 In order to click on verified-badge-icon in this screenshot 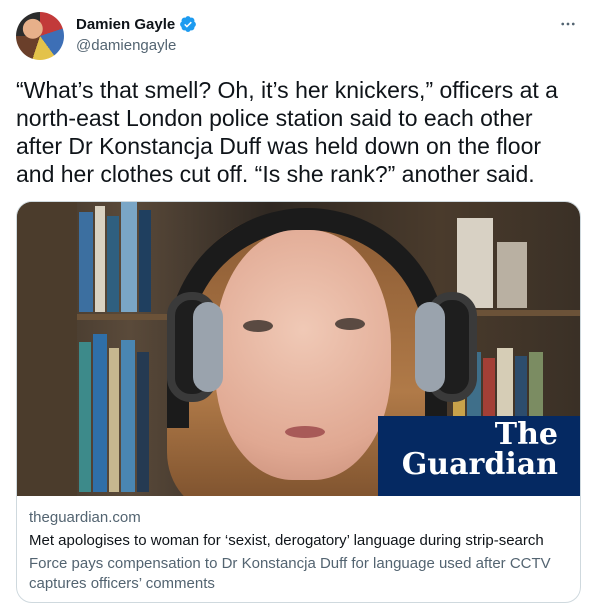, I will do `click(188, 24)`.